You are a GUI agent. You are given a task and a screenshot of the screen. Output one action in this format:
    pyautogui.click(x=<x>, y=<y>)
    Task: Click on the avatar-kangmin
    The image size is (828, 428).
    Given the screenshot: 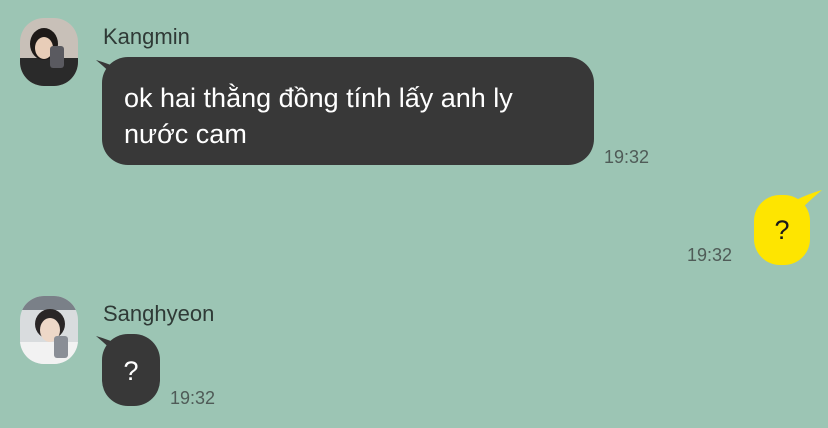 What is the action you would take?
    pyautogui.click(x=49, y=52)
    